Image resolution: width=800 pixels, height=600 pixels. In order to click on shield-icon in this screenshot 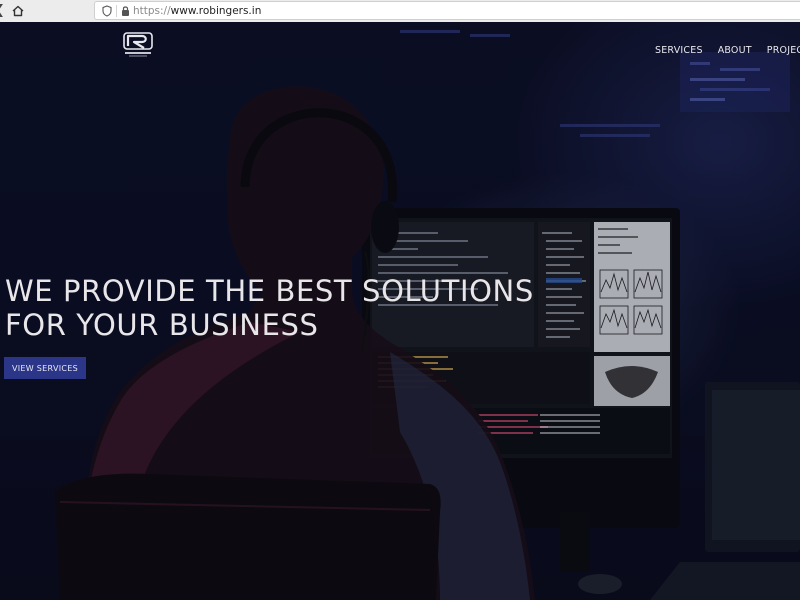, I will do `click(107, 11)`.